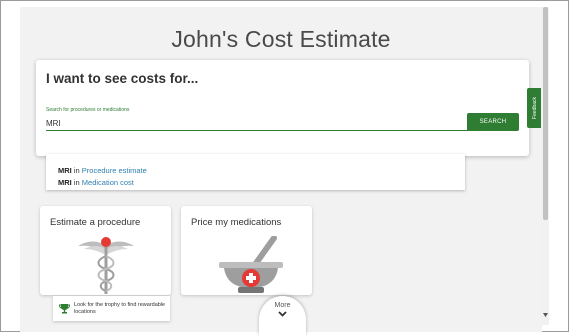 The height and width of the screenshot is (336, 570). I want to click on caduceus-icon, so click(106, 265).